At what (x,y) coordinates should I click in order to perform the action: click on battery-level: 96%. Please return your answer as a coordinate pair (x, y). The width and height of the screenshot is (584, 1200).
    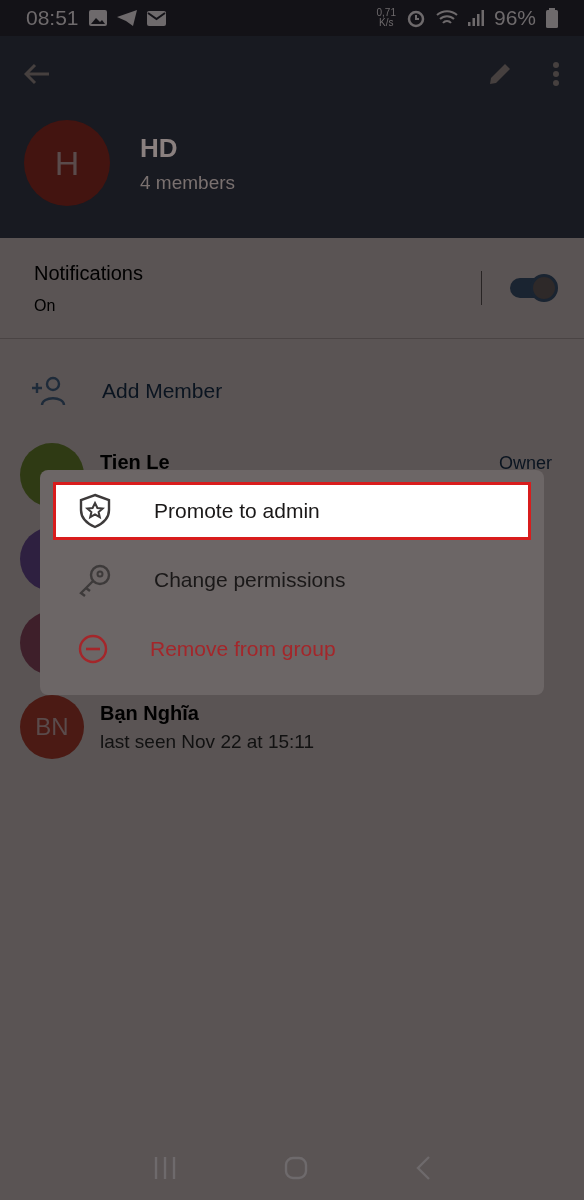
    Looking at the image, I should click on (514, 18).